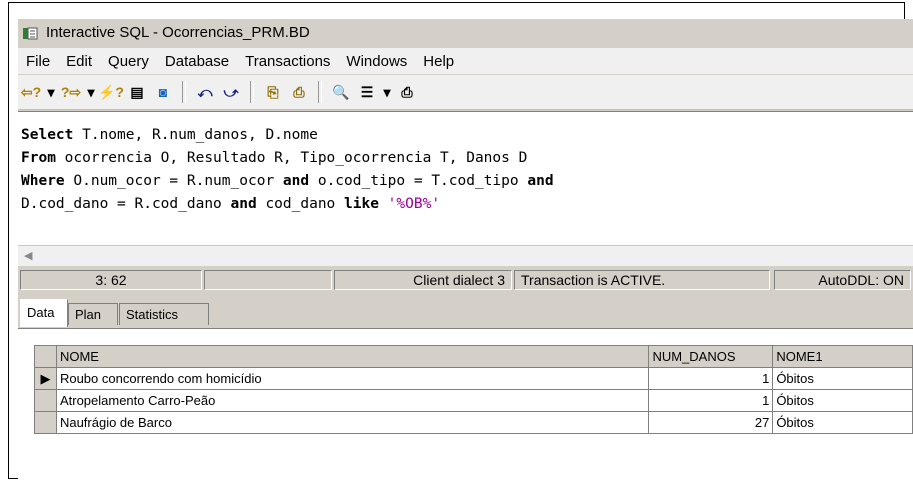  I want to click on sql-text-segment: O.num_ocor = R.num_ocor, so click(173, 181).